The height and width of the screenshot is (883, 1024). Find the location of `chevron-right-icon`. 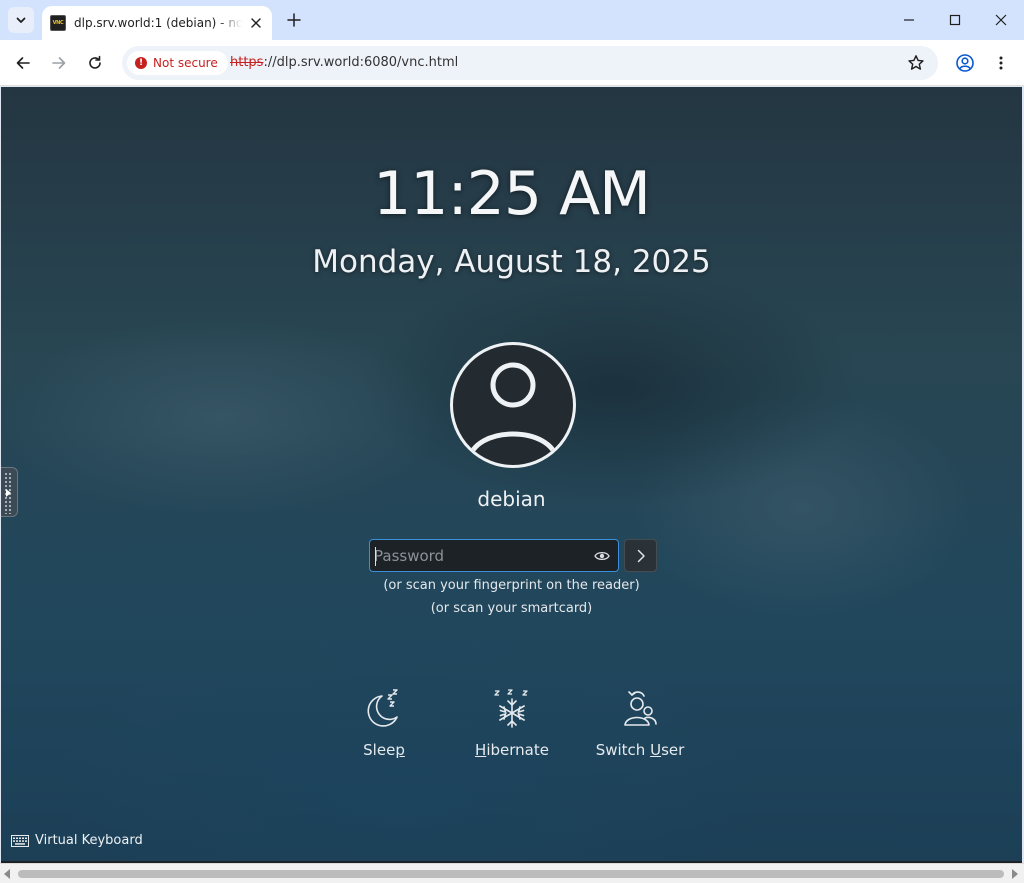

chevron-right-icon is located at coordinates (641, 555).